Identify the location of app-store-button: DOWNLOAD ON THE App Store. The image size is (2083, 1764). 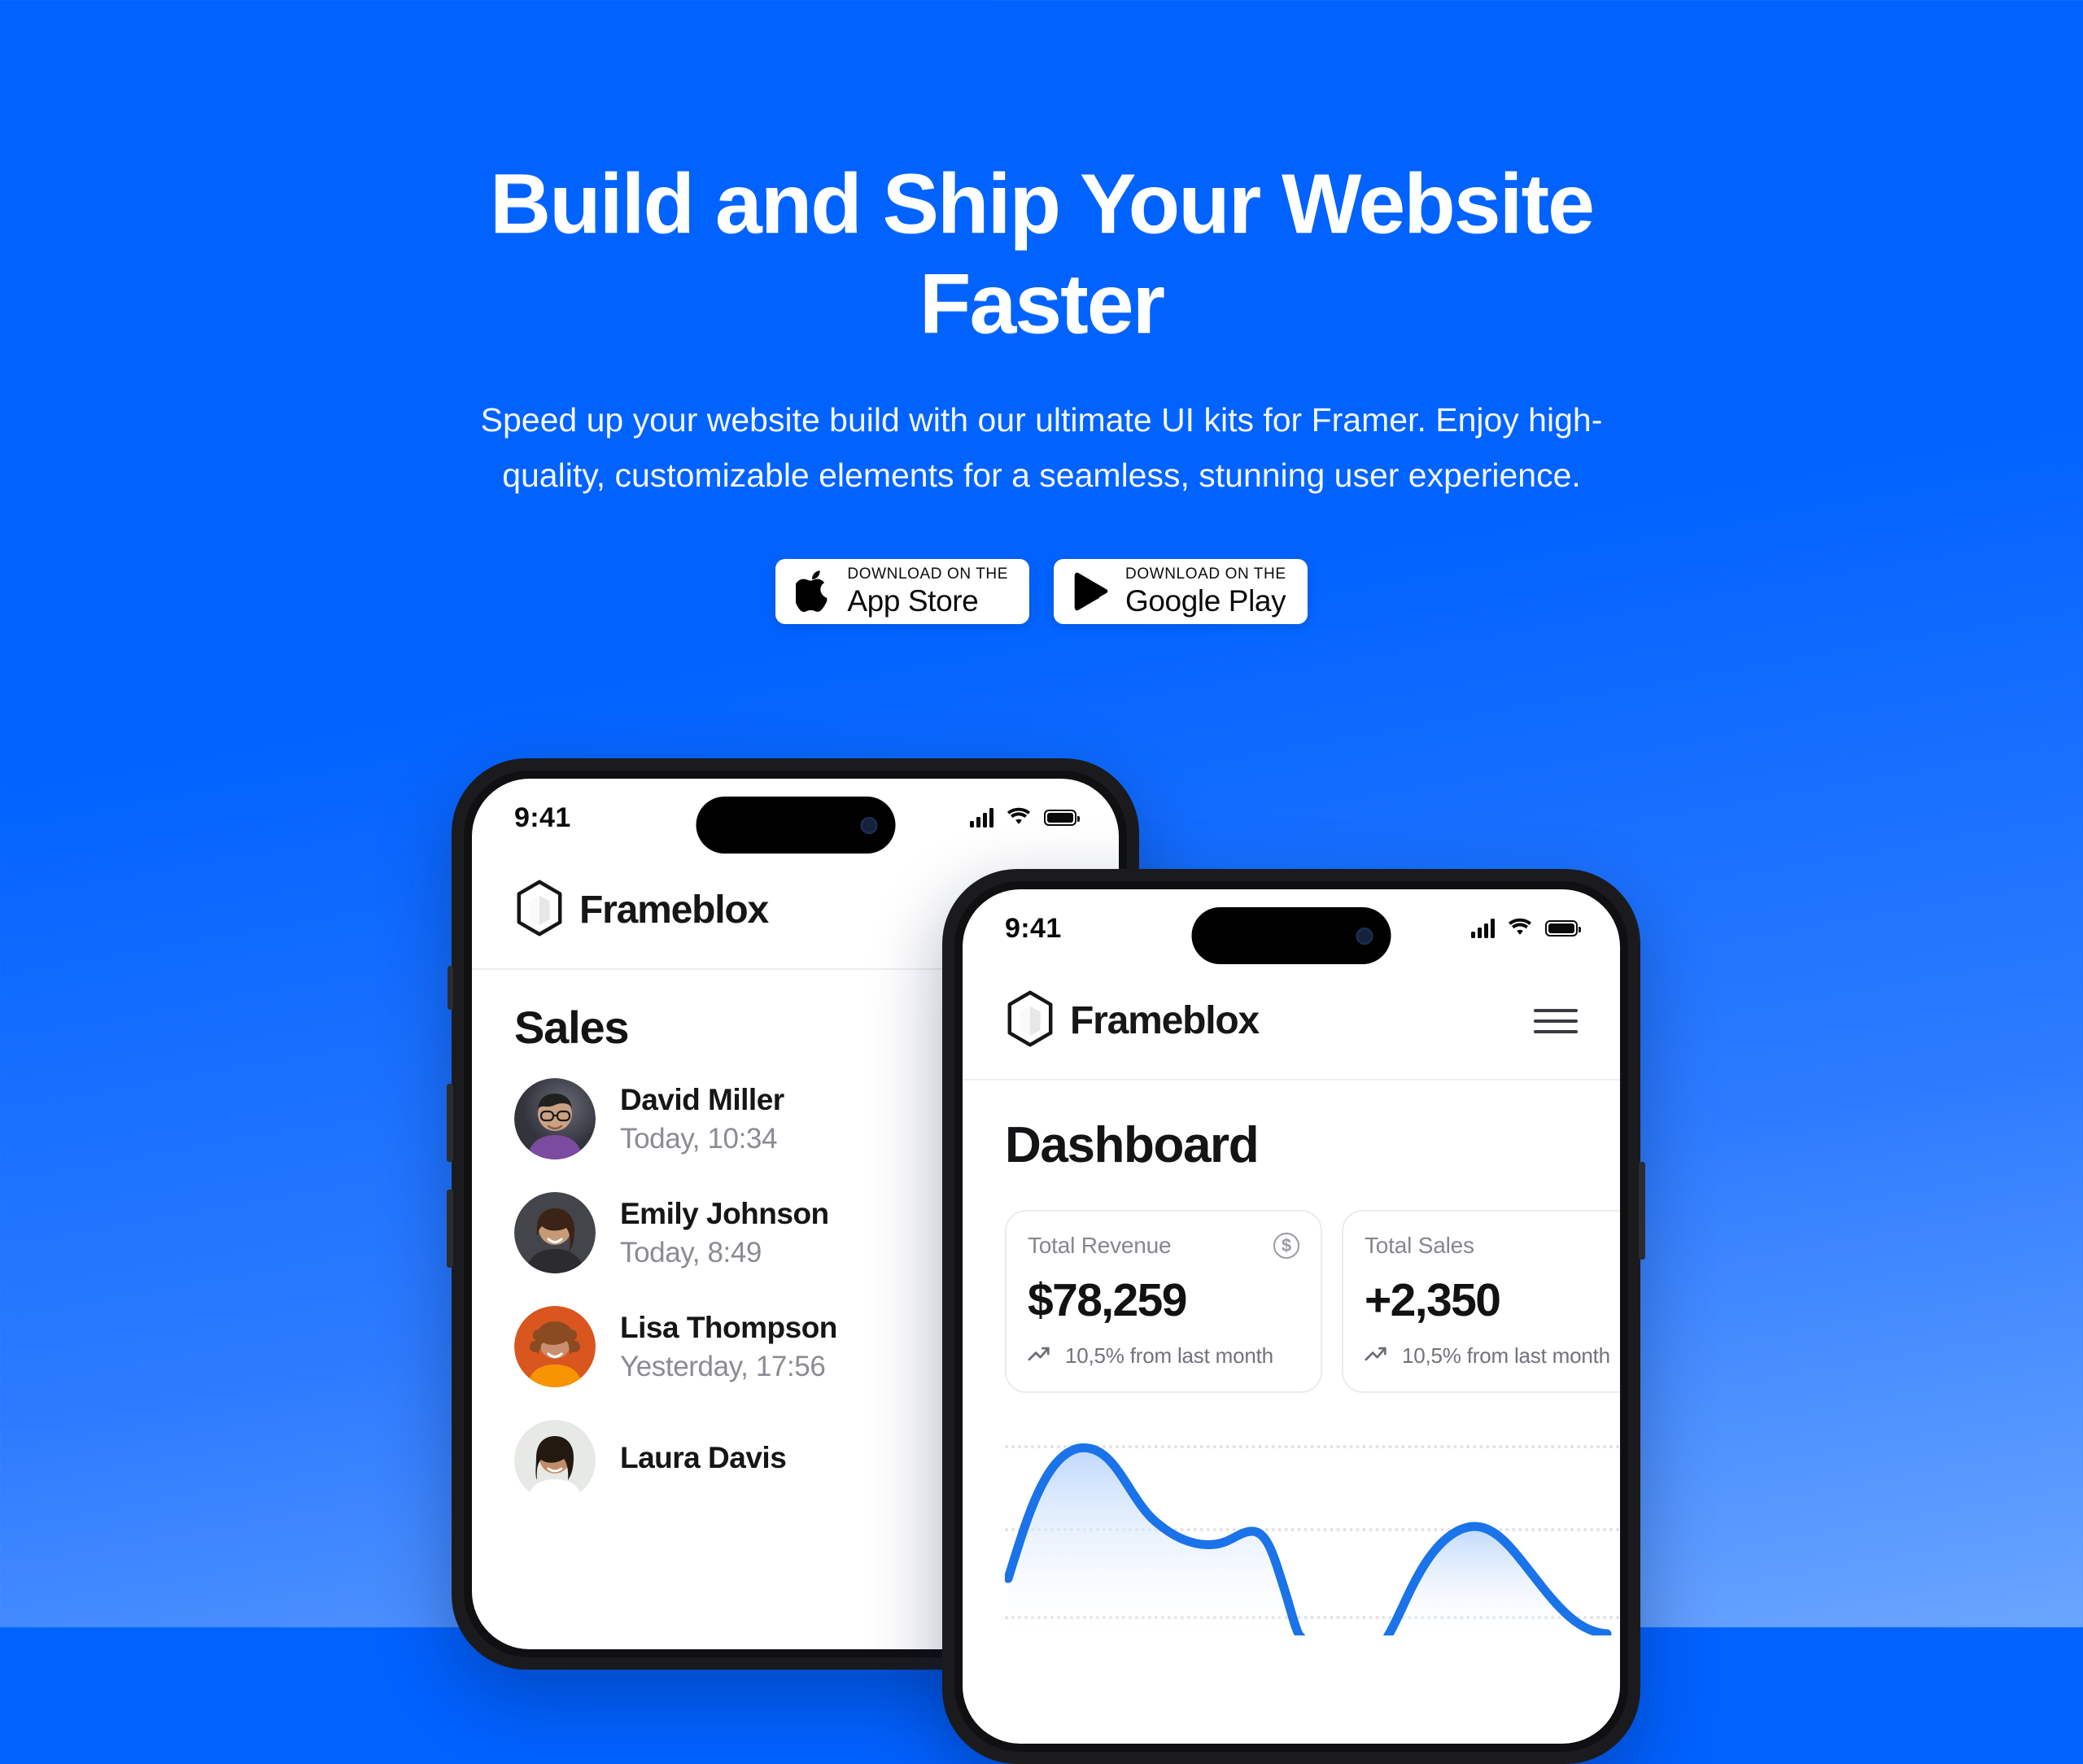
(902, 591).